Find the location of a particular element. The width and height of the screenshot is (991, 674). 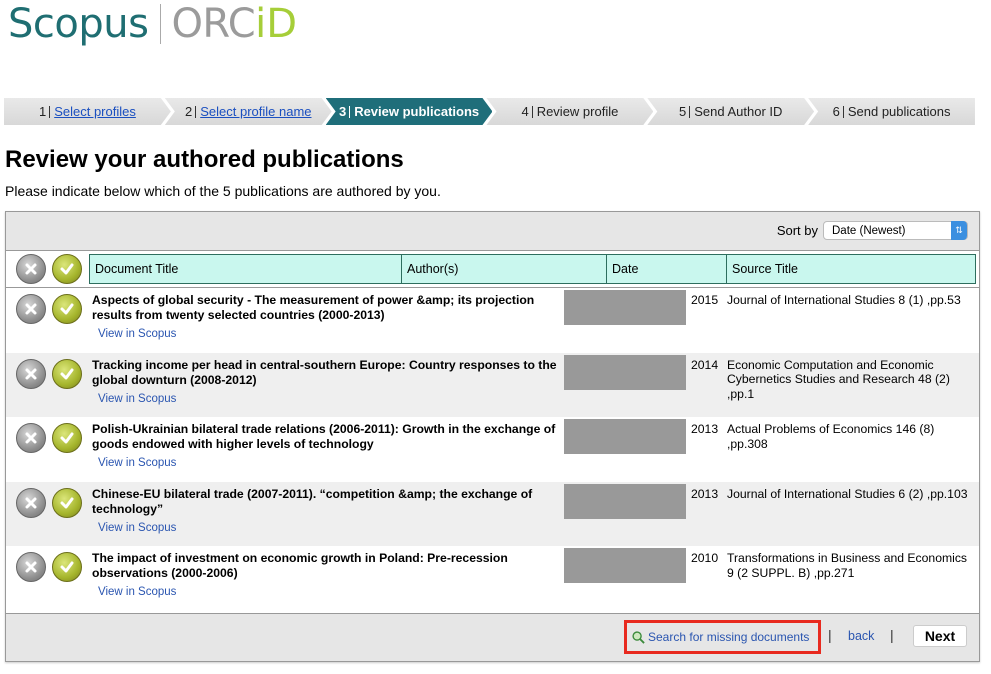

back-link: back is located at coordinates (861, 636).